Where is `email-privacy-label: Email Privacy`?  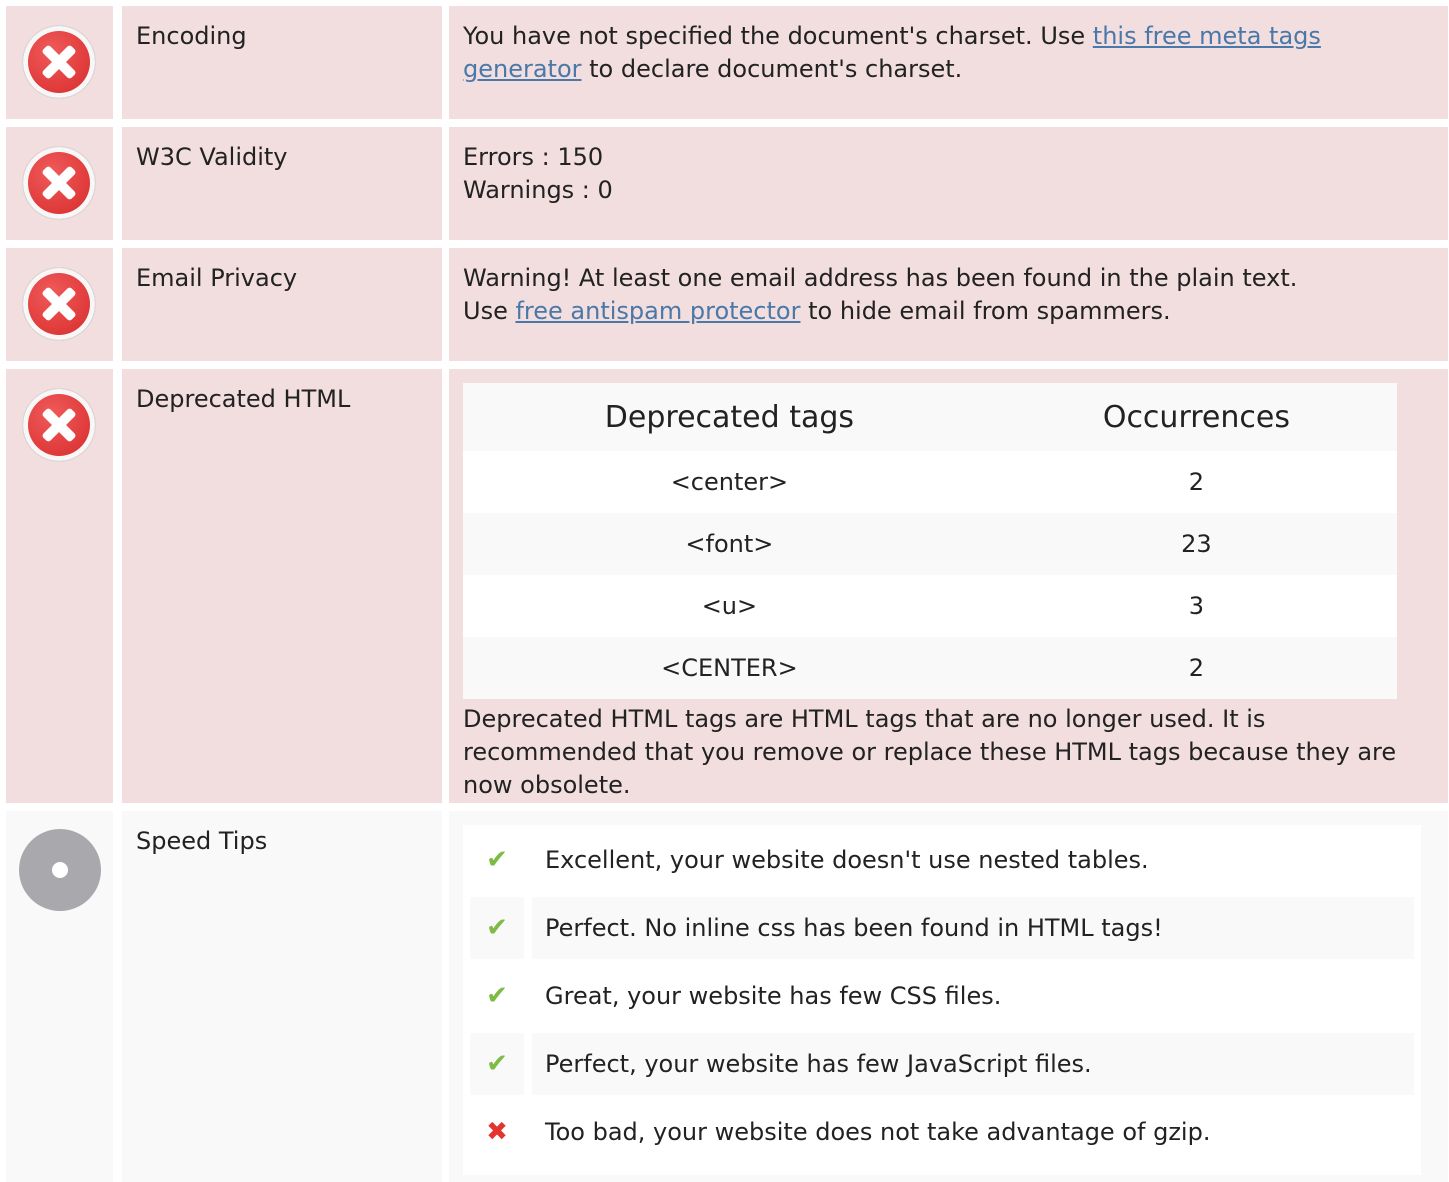 email-privacy-label: Email Privacy is located at coordinates (282, 304).